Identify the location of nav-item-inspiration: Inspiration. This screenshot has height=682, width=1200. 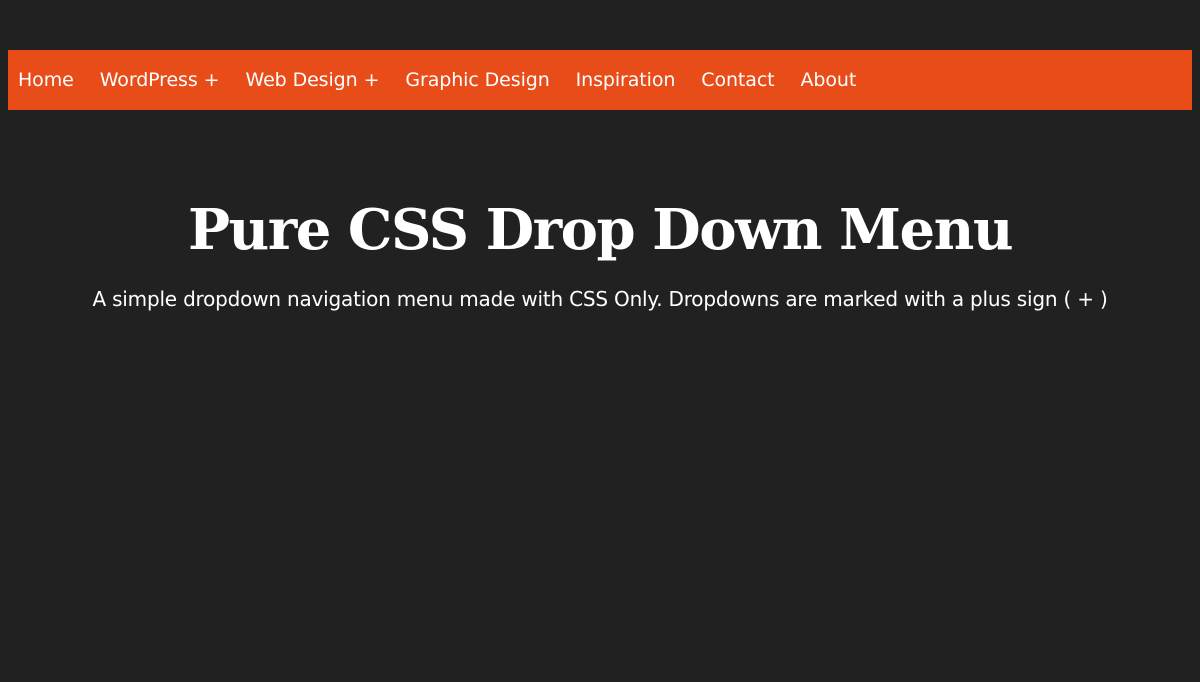
(626, 80).